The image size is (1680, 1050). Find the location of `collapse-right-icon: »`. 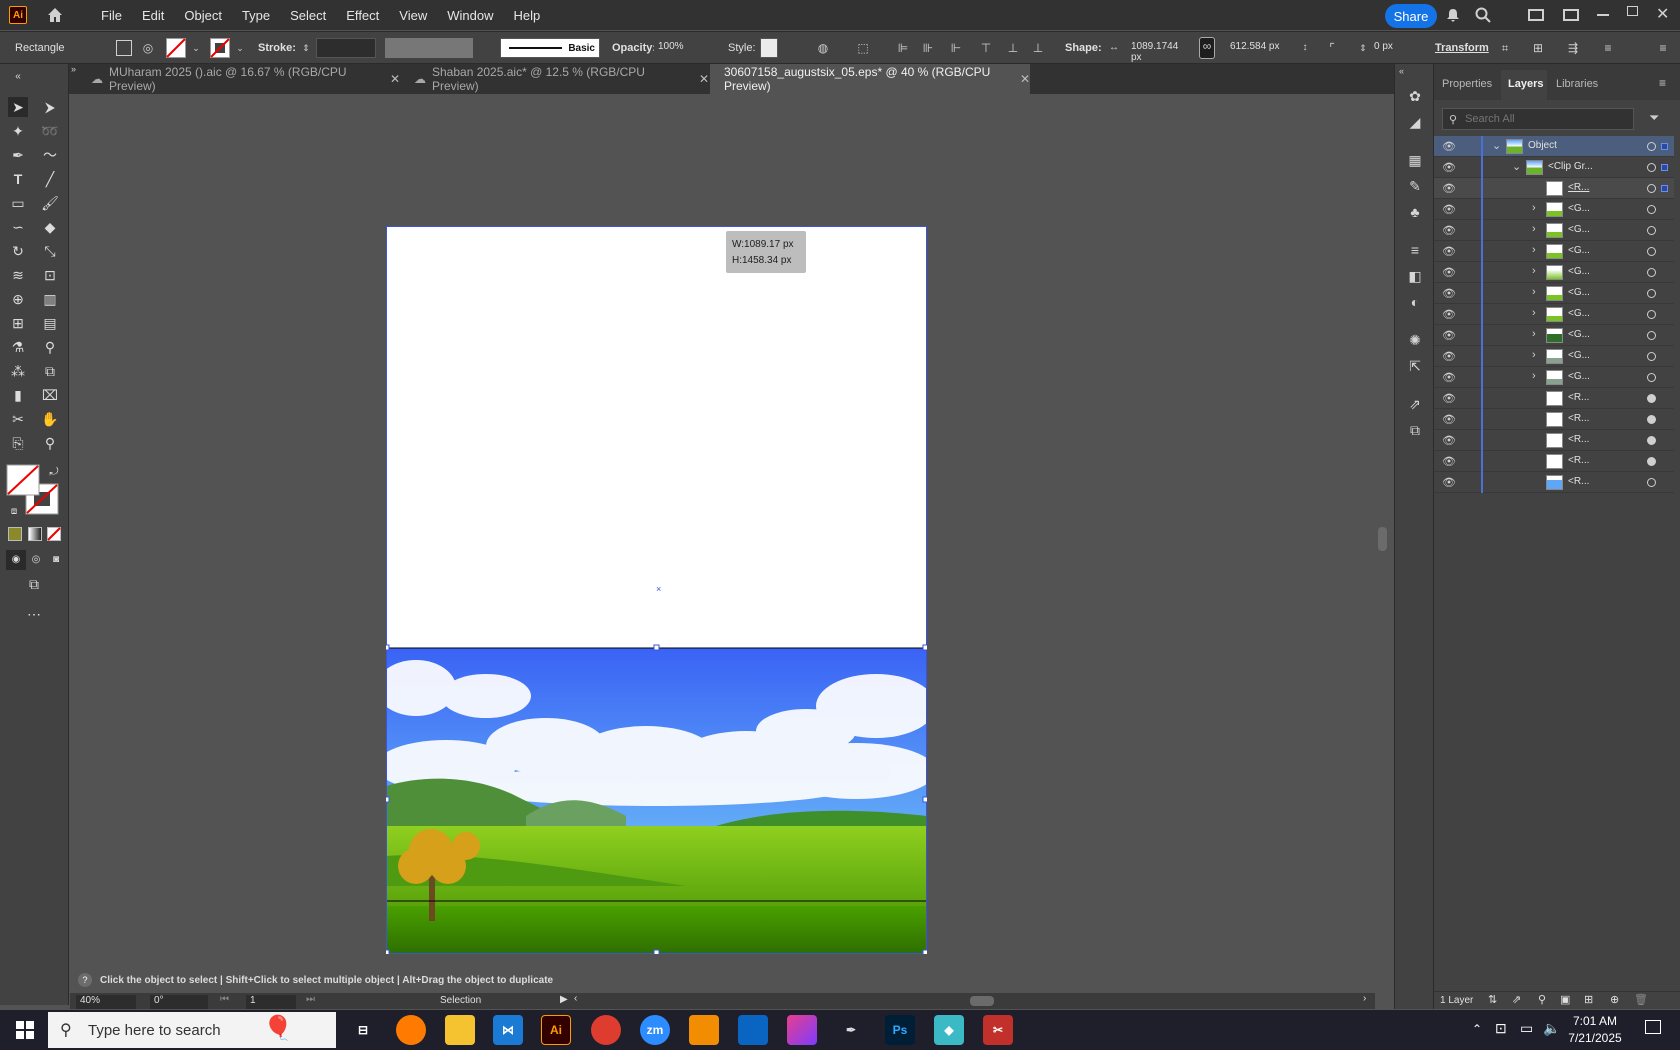

collapse-right-icon: » is located at coordinates (73, 69).